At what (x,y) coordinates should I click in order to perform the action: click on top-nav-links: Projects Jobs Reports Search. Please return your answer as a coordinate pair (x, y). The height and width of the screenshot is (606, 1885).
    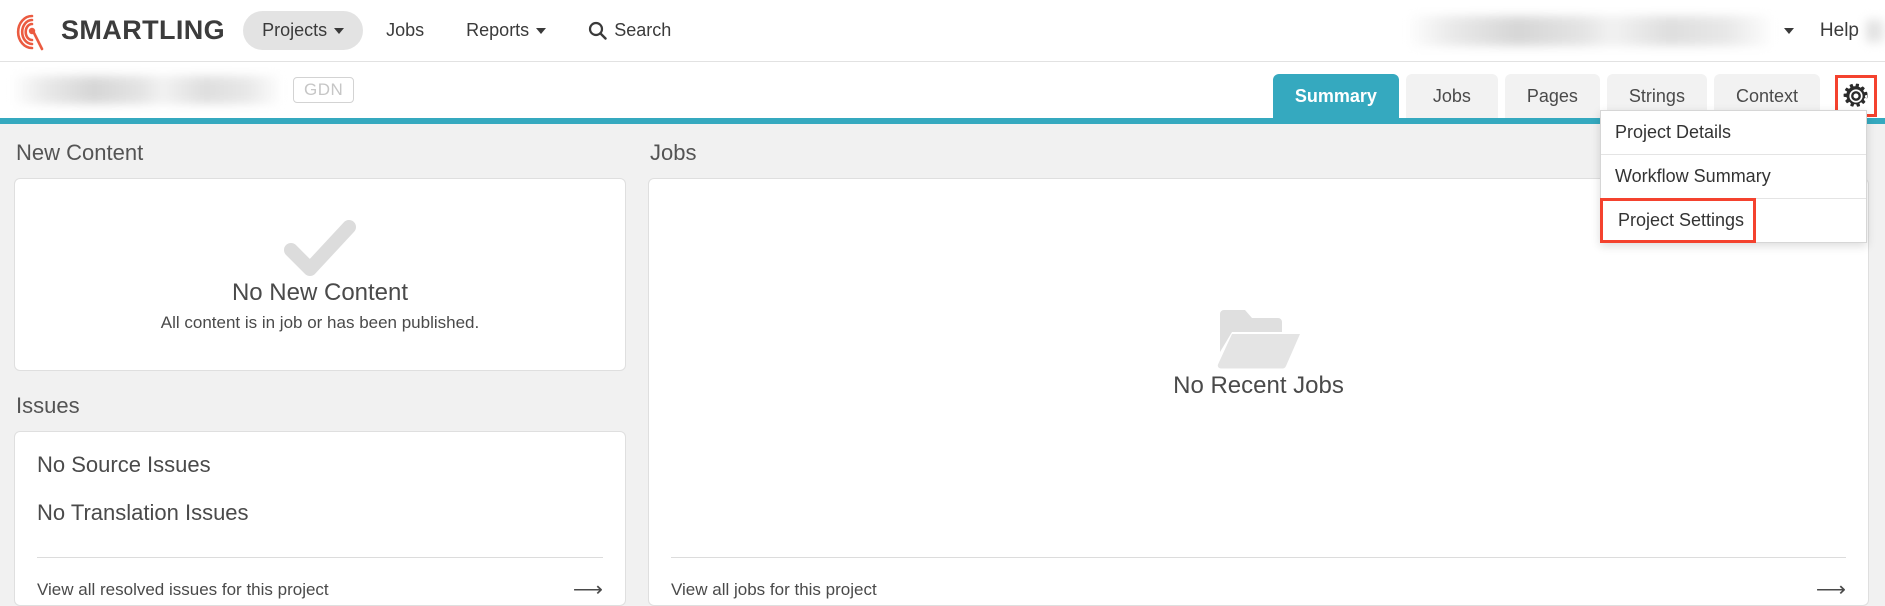
    Looking at the image, I should click on (466, 30).